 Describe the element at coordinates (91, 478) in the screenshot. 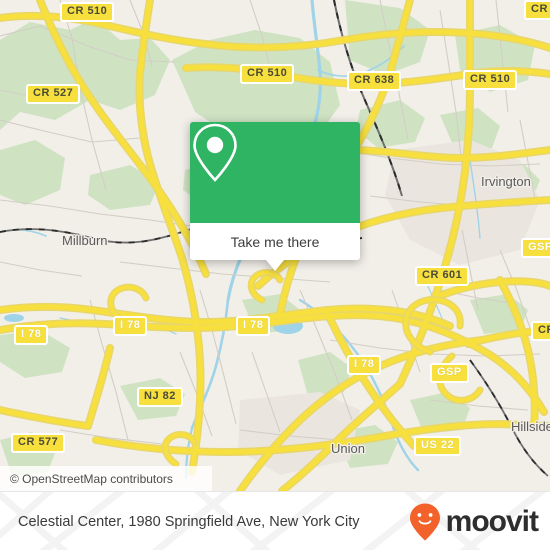

I see `attribution-text: © OpenStreetMap contributors` at that location.